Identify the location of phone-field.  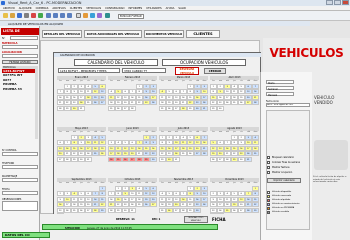
(20, 167).